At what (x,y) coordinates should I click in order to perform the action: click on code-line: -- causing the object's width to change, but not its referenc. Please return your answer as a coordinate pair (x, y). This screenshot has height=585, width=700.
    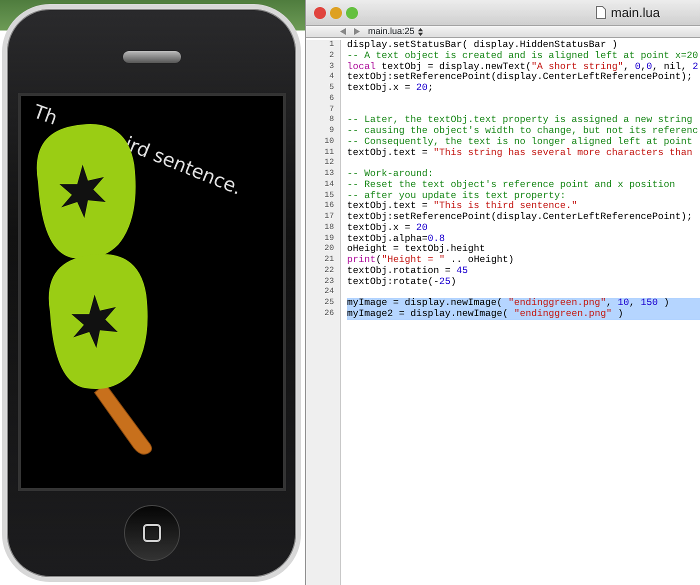
    Looking at the image, I should click on (523, 131).